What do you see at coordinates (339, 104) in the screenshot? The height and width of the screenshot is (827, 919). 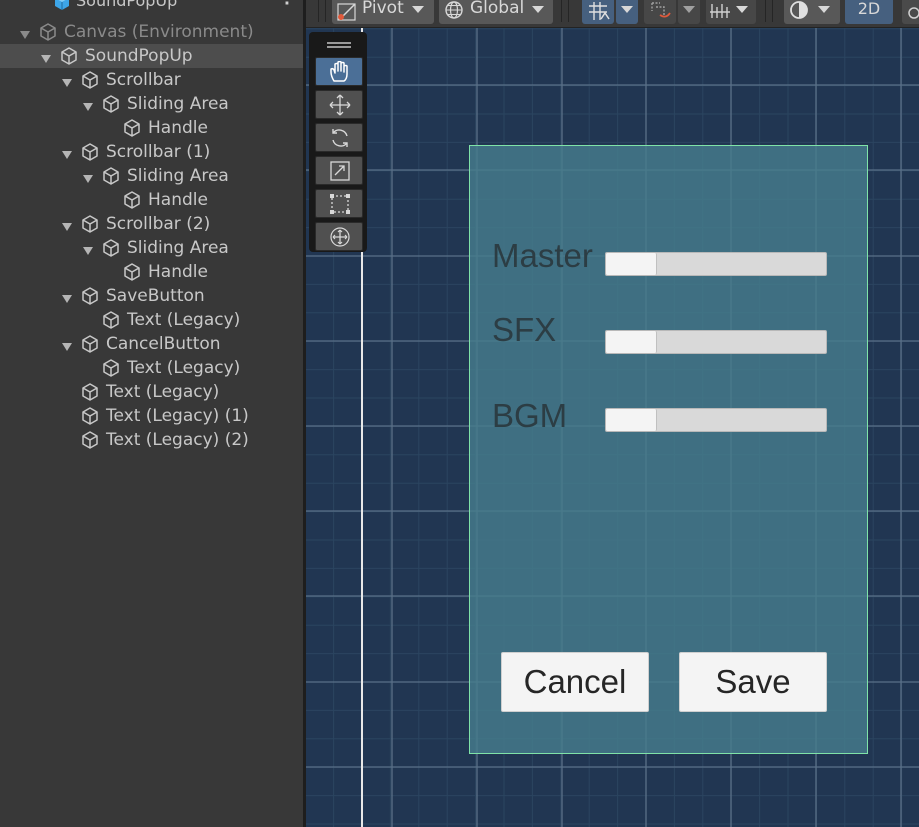 I see `move-tool-button` at bounding box center [339, 104].